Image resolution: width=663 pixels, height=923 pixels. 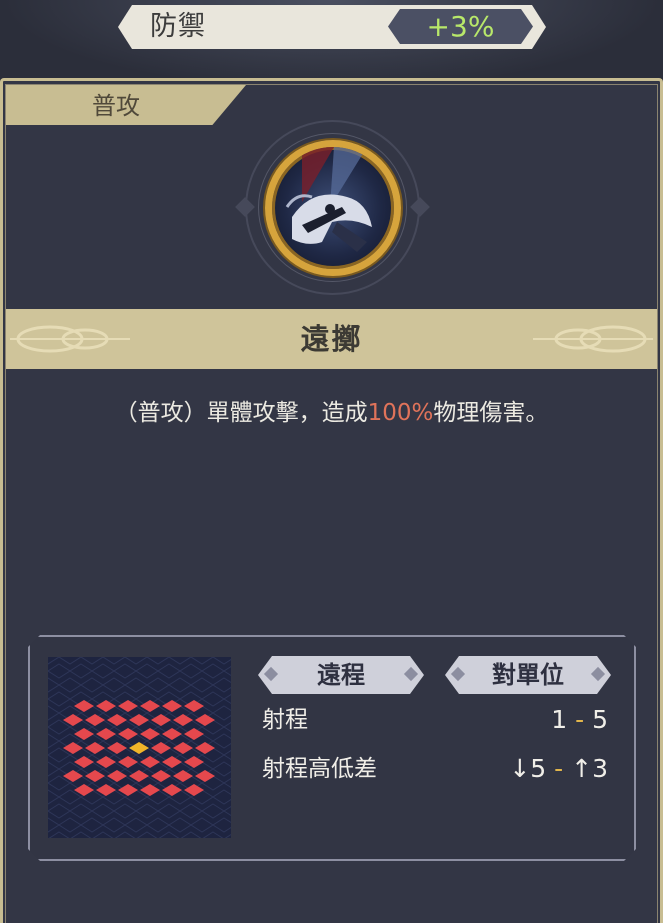 I want to click on range-value: 1 - 5, so click(x=579, y=720).